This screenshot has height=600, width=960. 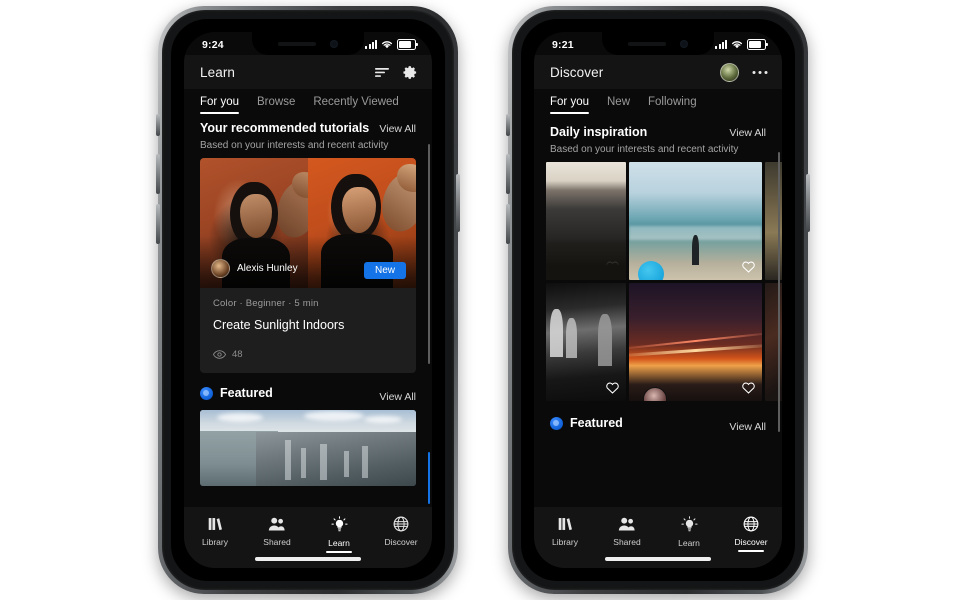 I want to click on right-app-bar: Discover, so click(x=658, y=72).